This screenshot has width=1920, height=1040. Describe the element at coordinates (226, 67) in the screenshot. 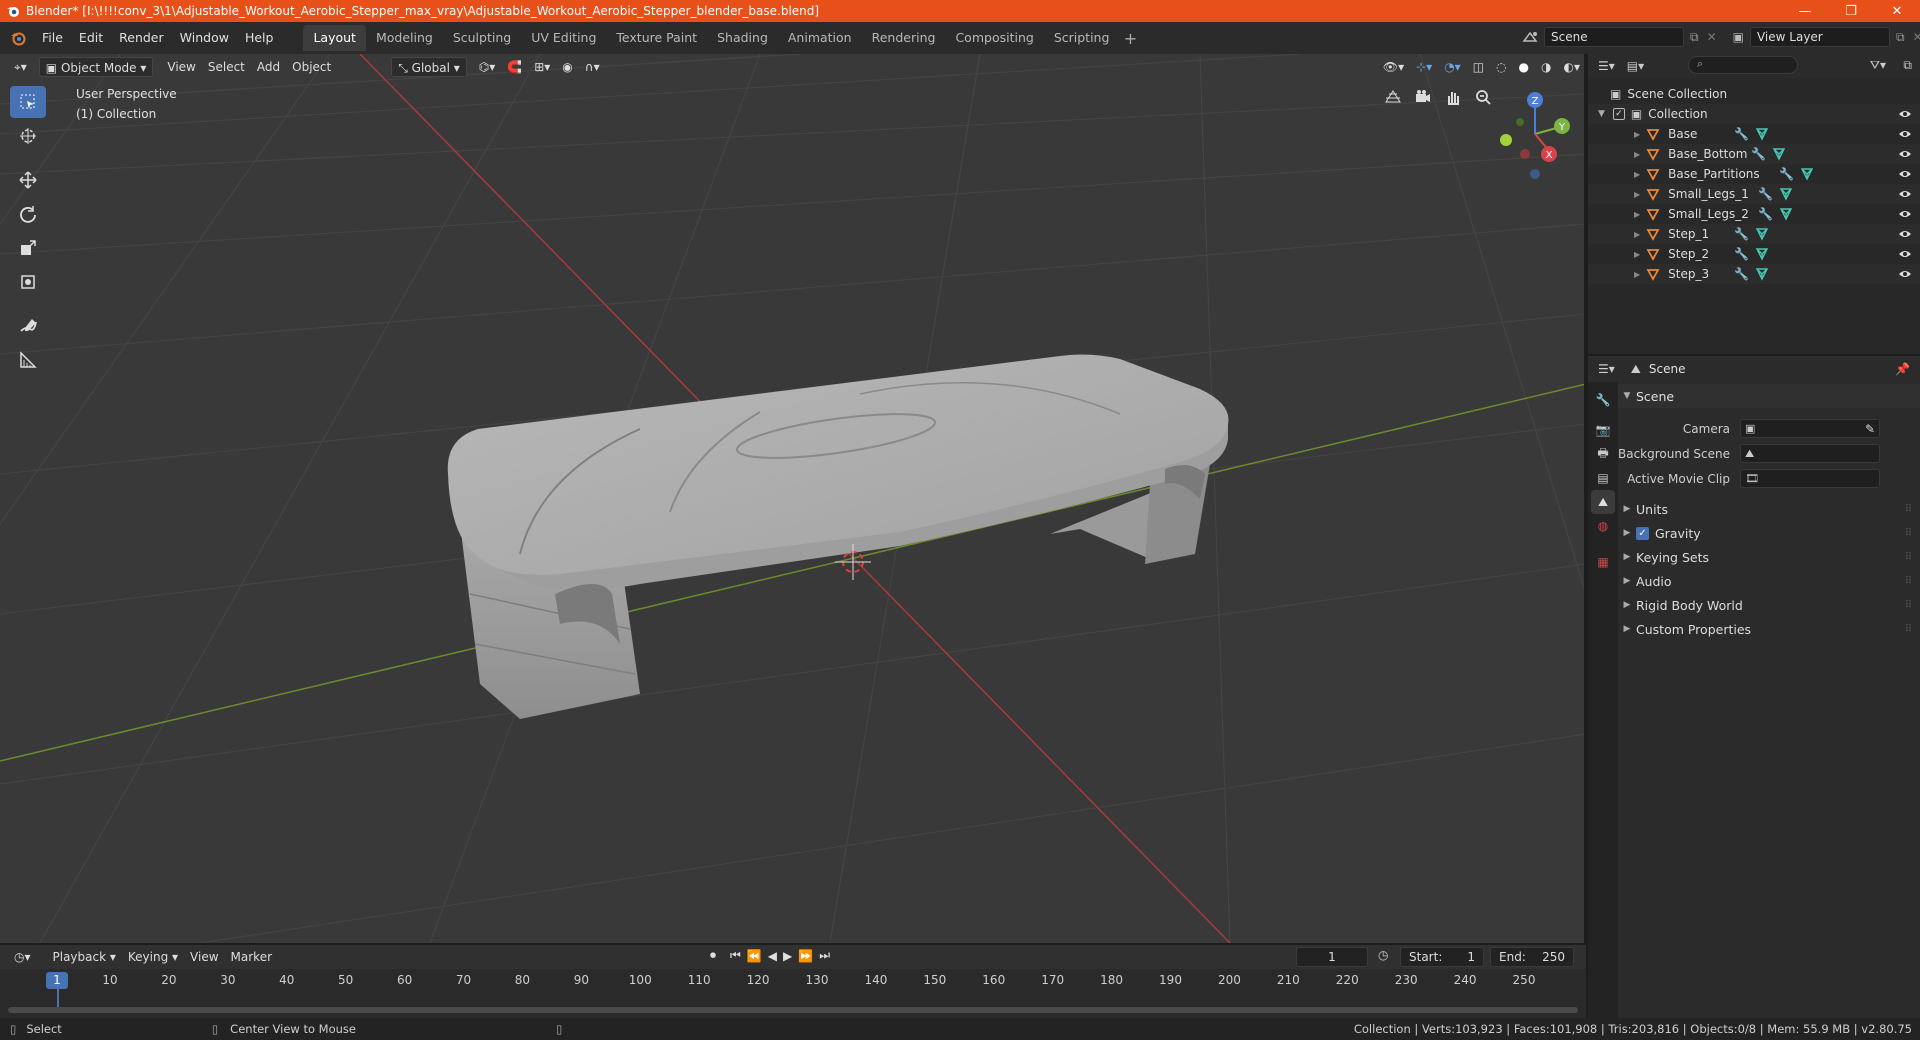

I see `viewport-menu-select: Select` at that location.